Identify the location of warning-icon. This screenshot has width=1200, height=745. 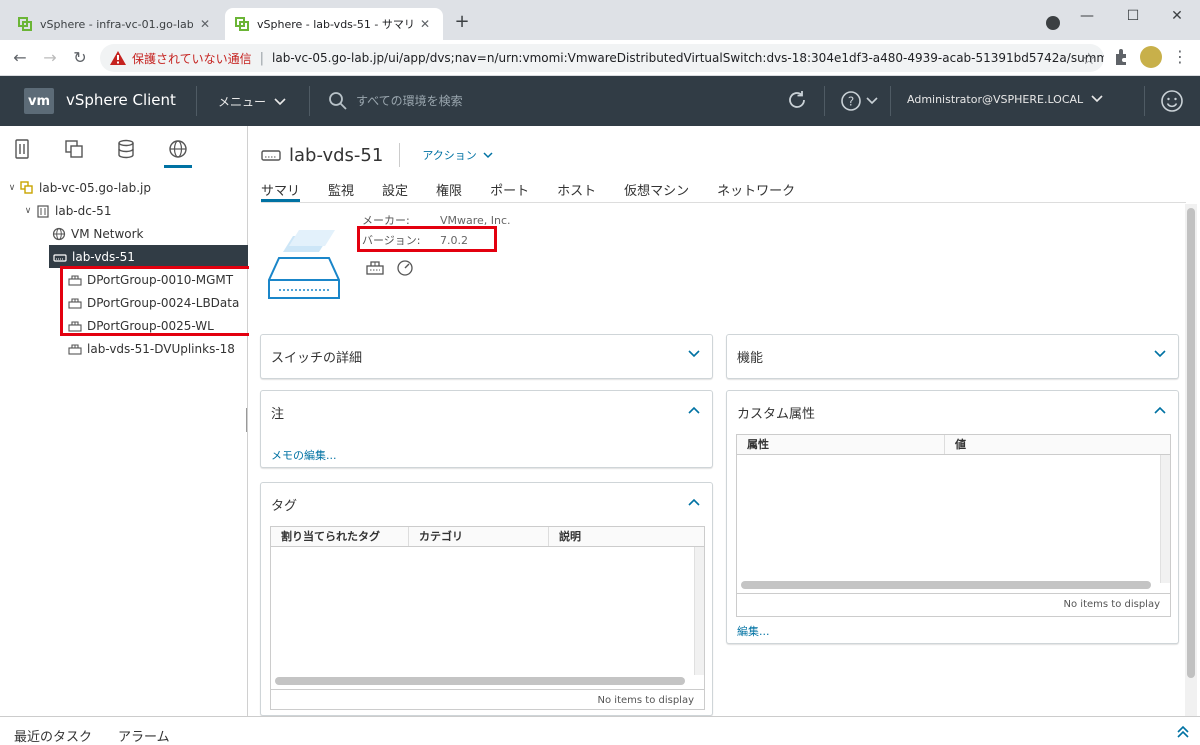
(118, 58).